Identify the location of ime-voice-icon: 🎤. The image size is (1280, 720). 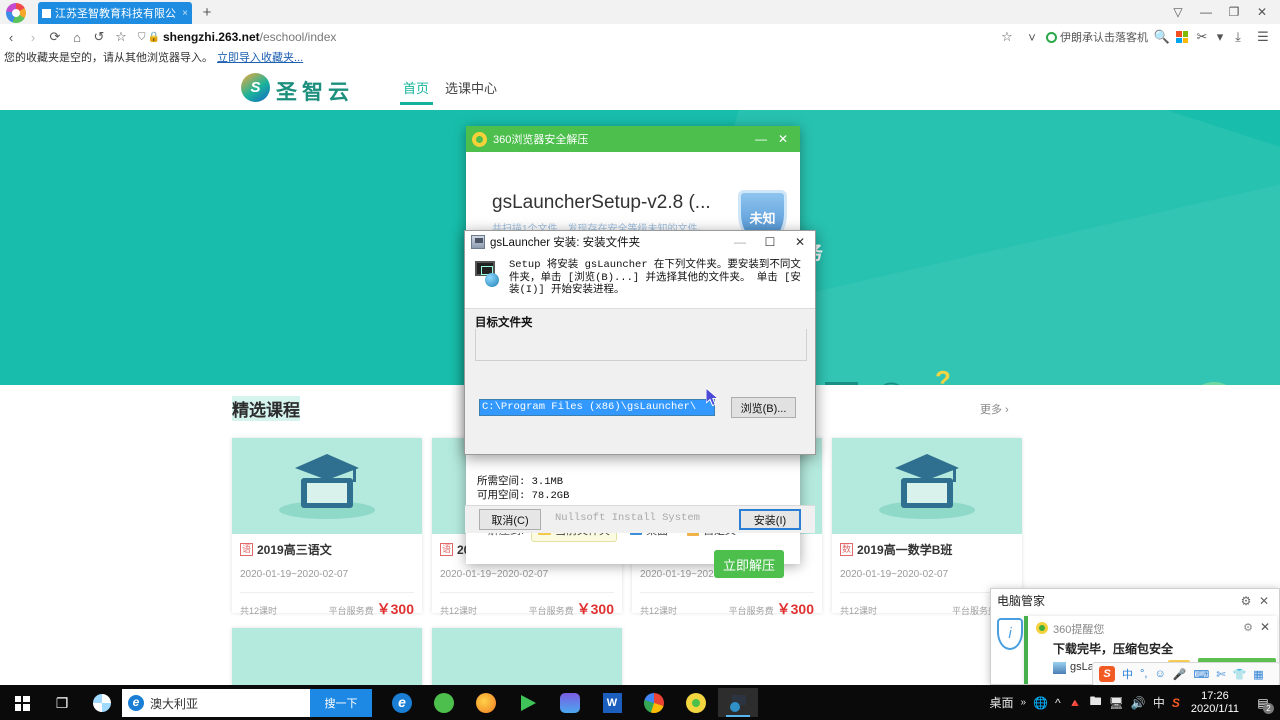
(1180, 674).